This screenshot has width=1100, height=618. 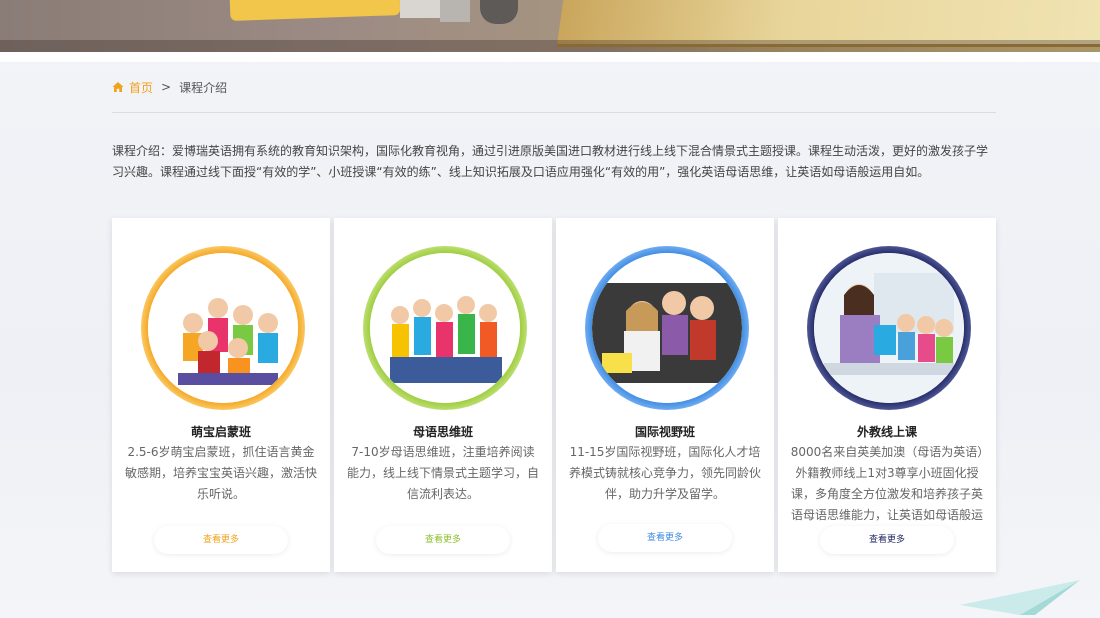 What do you see at coordinates (442, 432) in the screenshot?
I see `course-card-title: 母语思维班` at bounding box center [442, 432].